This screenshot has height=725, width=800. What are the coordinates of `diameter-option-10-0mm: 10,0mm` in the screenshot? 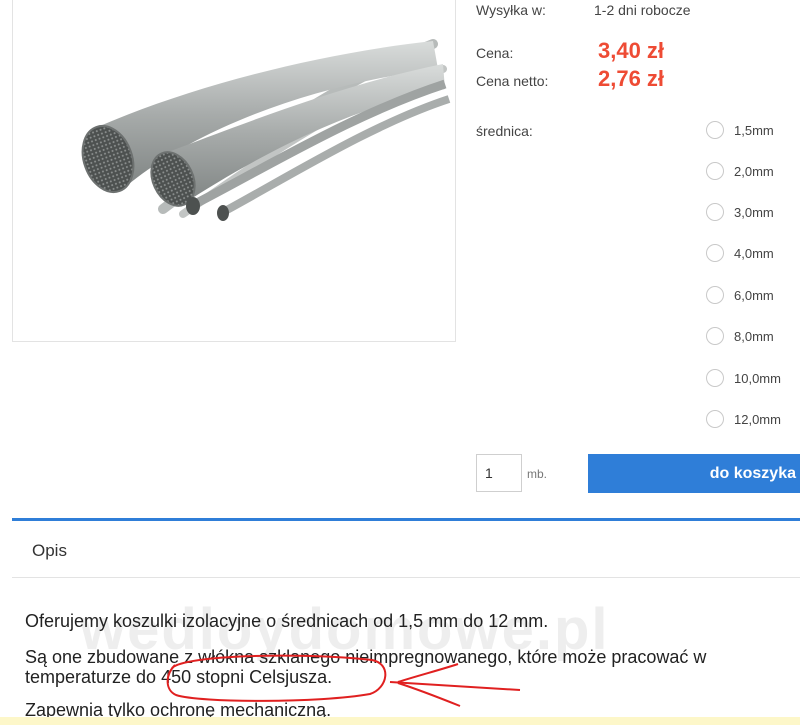 It's located at (753, 378).